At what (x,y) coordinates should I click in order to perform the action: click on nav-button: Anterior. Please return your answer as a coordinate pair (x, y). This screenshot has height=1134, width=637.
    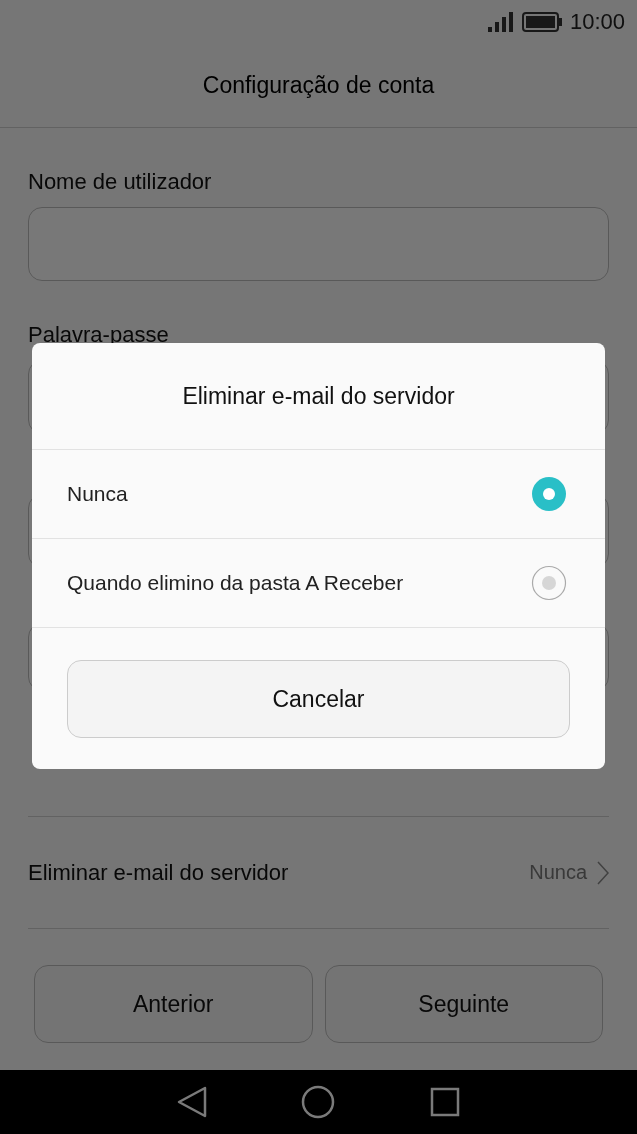
    Looking at the image, I should click on (173, 1004).